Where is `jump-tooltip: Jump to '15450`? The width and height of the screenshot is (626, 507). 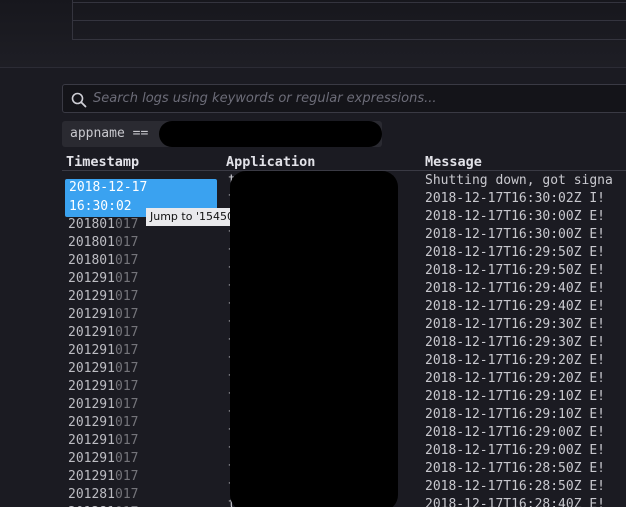 jump-tooltip: Jump to '15450 is located at coordinates (188, 217).